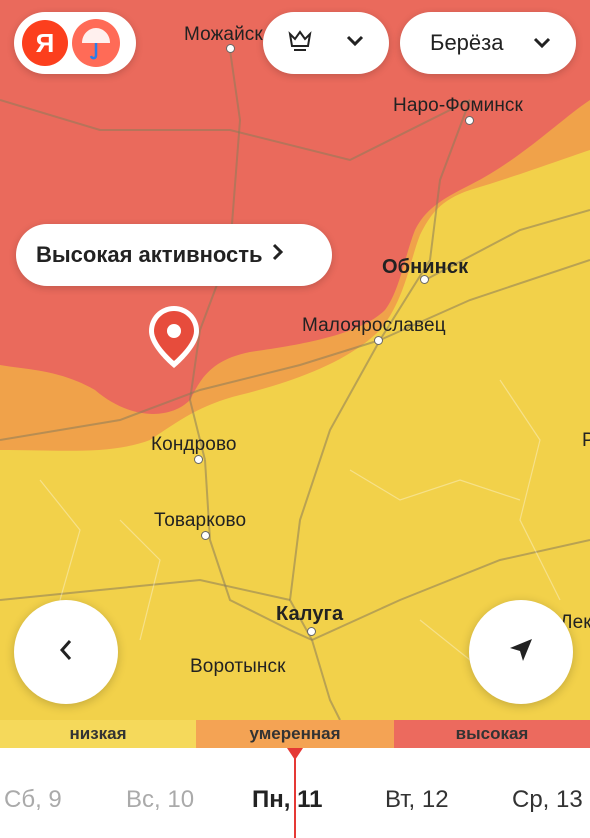  Describe the element at coordinates (492, 734) in the screenshot. I see `legend-high: высокая` at that location.